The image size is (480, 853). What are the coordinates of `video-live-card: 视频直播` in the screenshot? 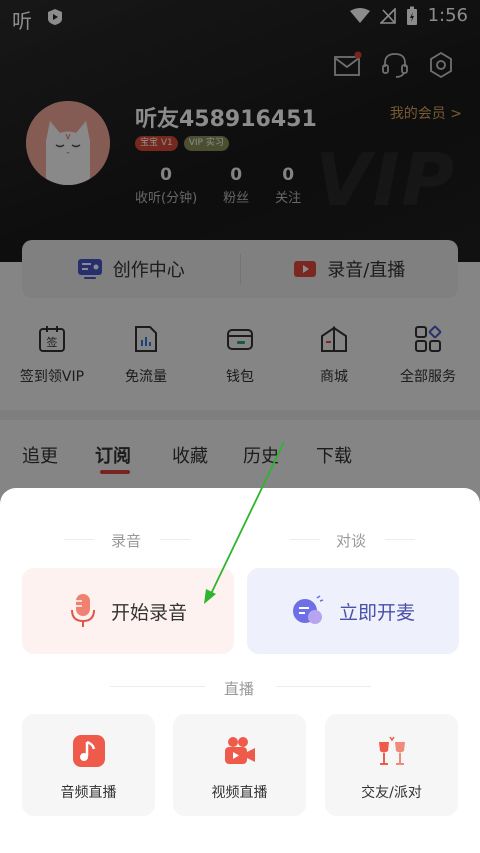 It's located at (239, 765).